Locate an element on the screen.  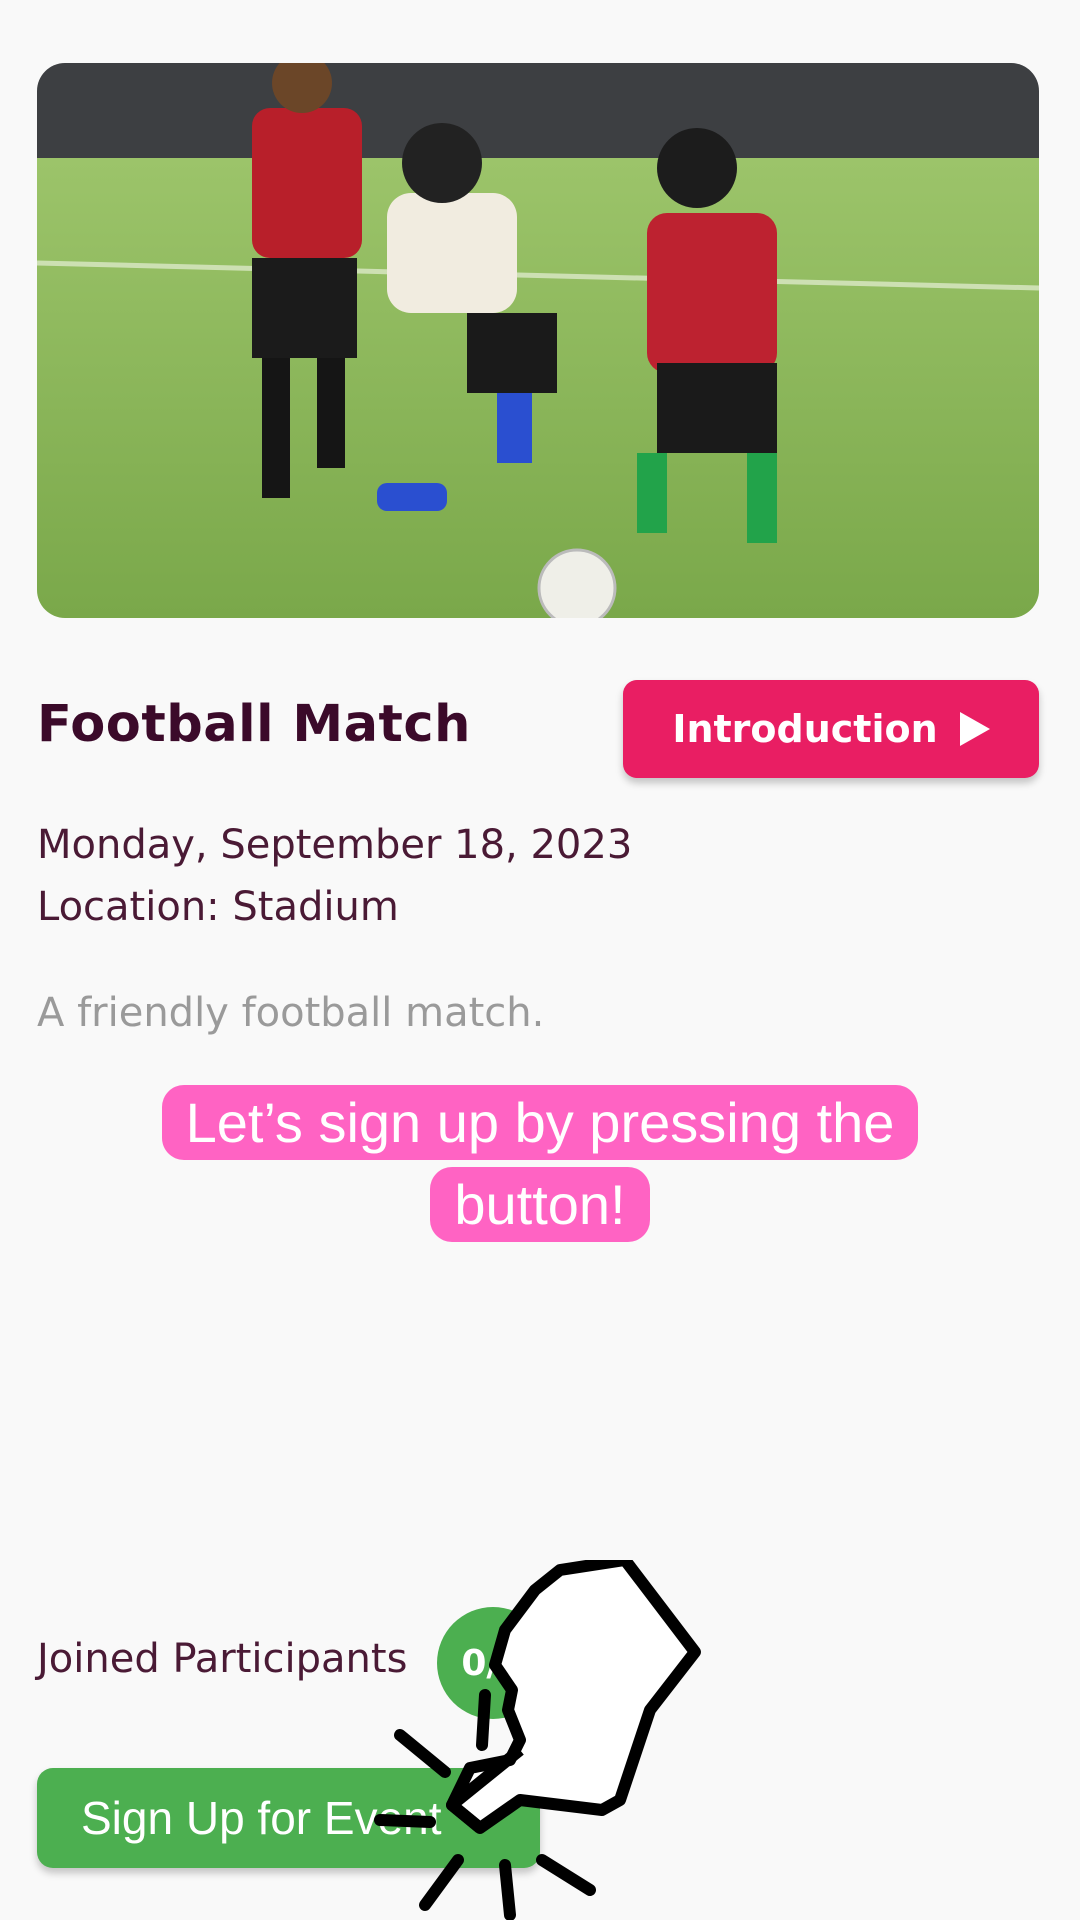
tutorial-callout: Let’s sign up by pressing the button! is located at coordinates (540, 1164).